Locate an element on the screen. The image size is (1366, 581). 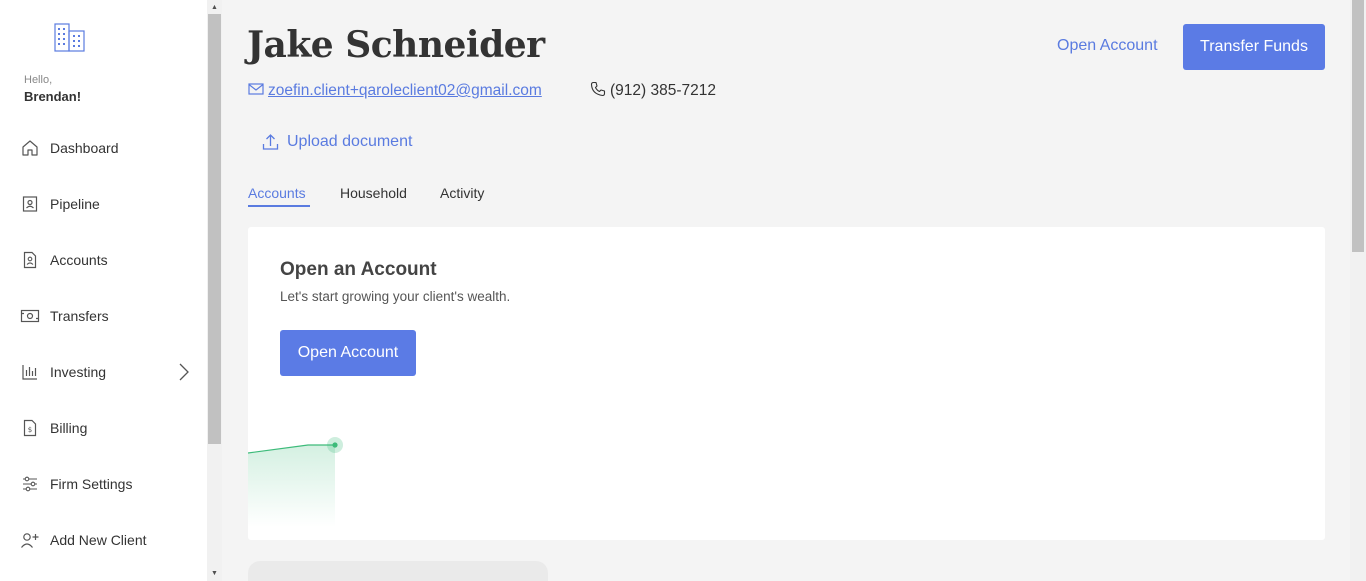
sidebar-item-label: Pipeline is located at coordinates (75, 204).